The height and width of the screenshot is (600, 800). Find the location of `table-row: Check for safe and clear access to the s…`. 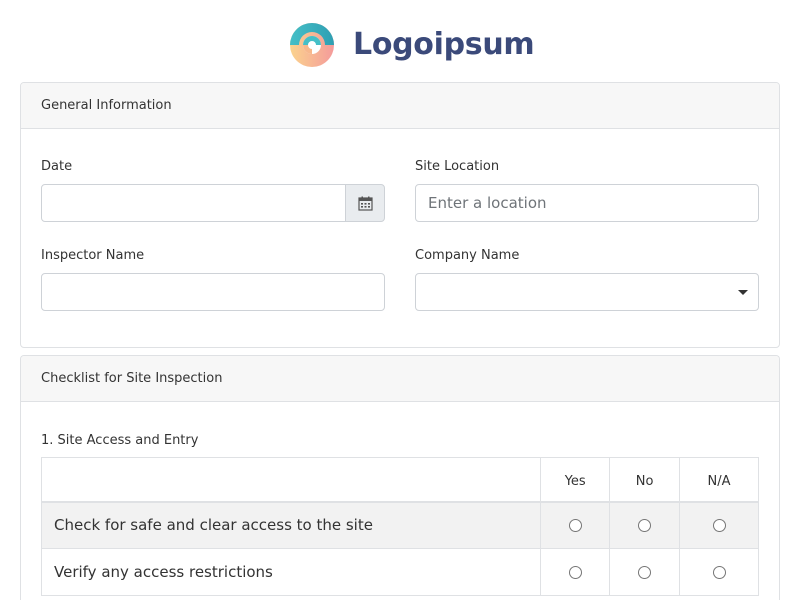

table-row: Check for safe and clear access to the s… is located at coordinates (399, 525).